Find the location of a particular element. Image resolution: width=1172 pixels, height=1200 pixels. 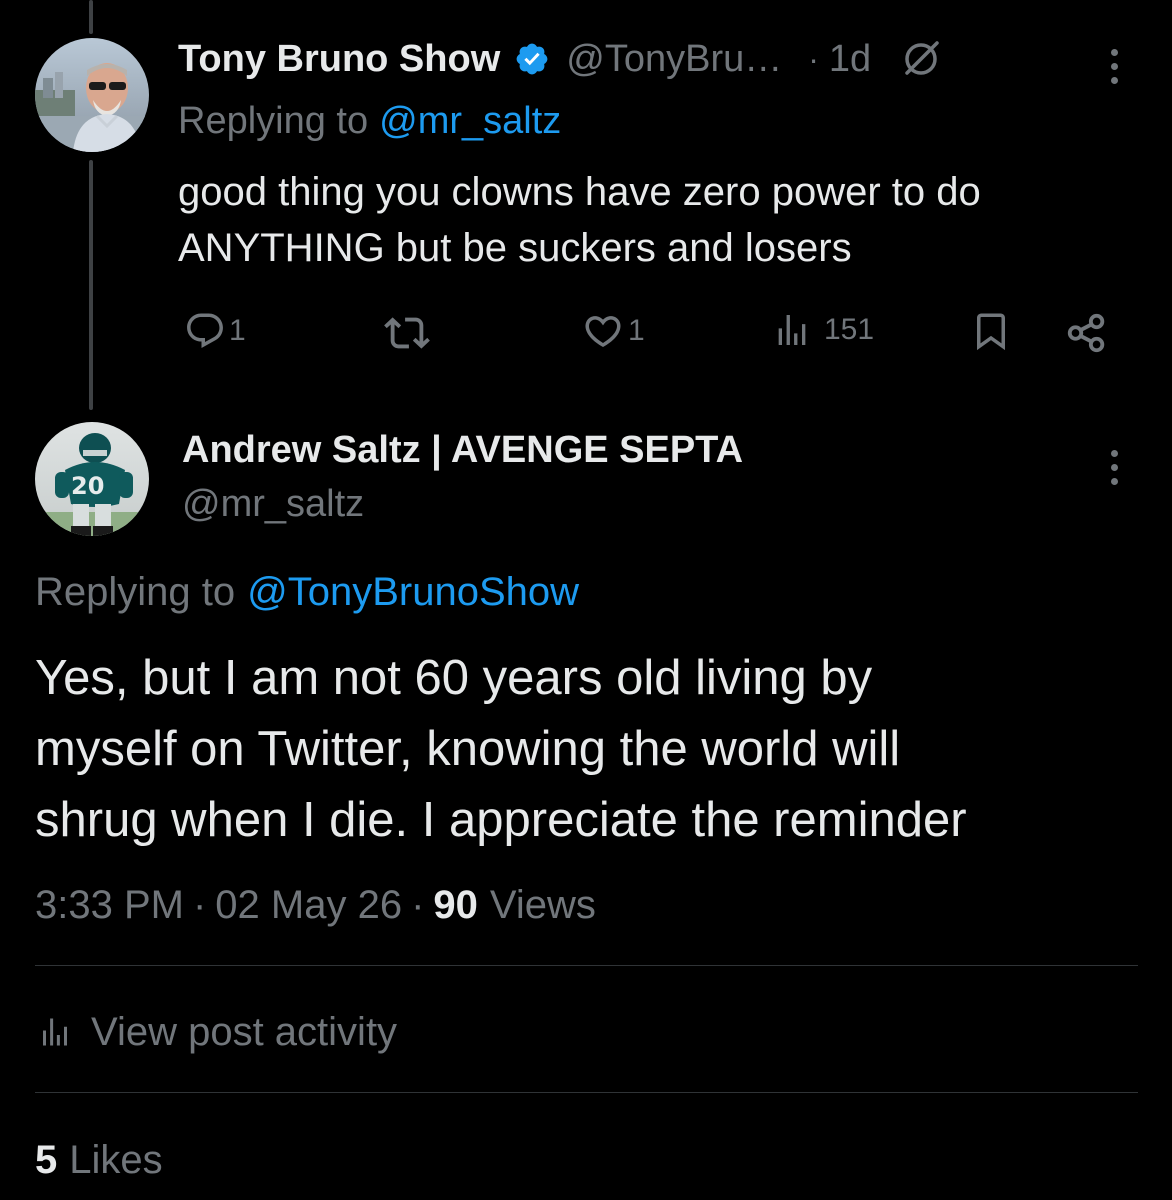

views-button: 151 is located at coordinates (823, 330).